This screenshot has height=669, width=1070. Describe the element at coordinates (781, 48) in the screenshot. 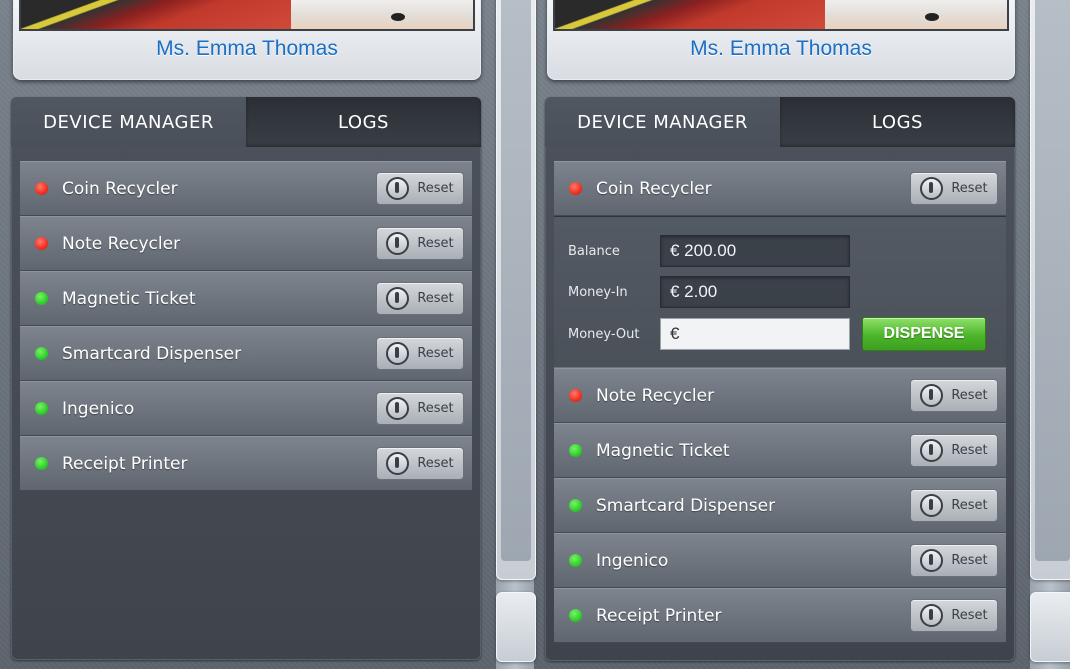

I see `profile-name: Ms. Emma Thomas` at that location.